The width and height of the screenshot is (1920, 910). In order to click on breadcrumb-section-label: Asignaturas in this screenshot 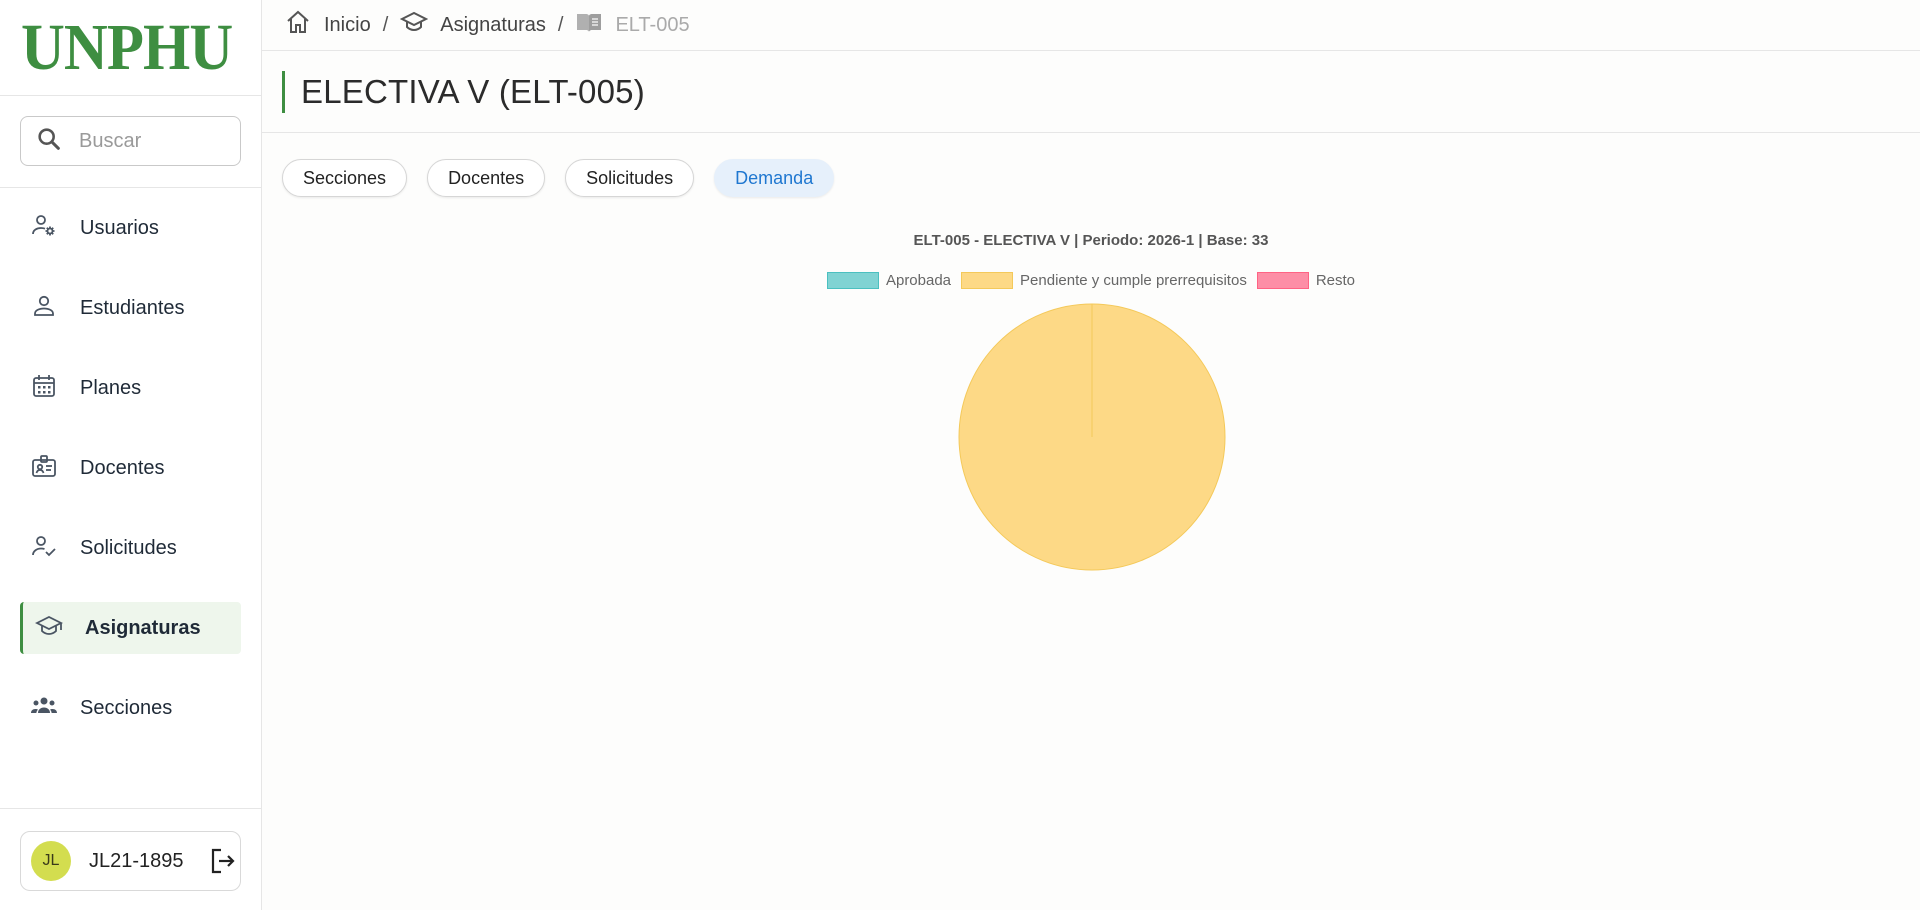, I will do `click(493, 24)`.